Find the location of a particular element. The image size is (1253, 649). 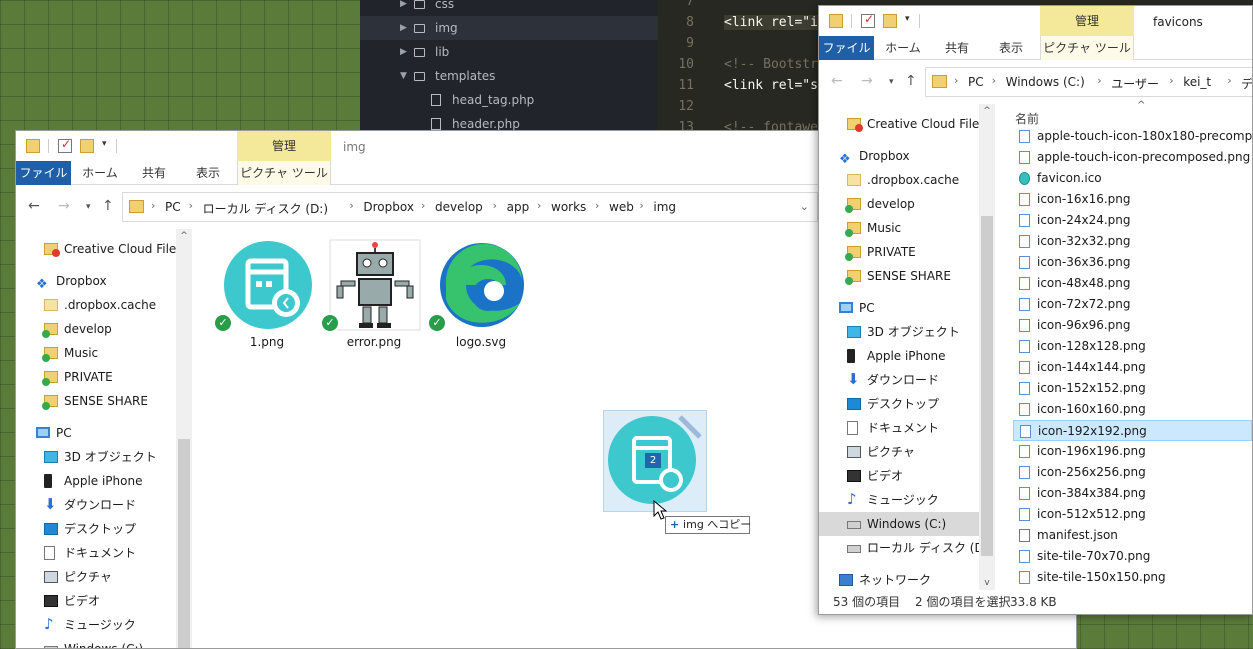

nav-scrollbar: ^ is located at coordinates (184, 438).